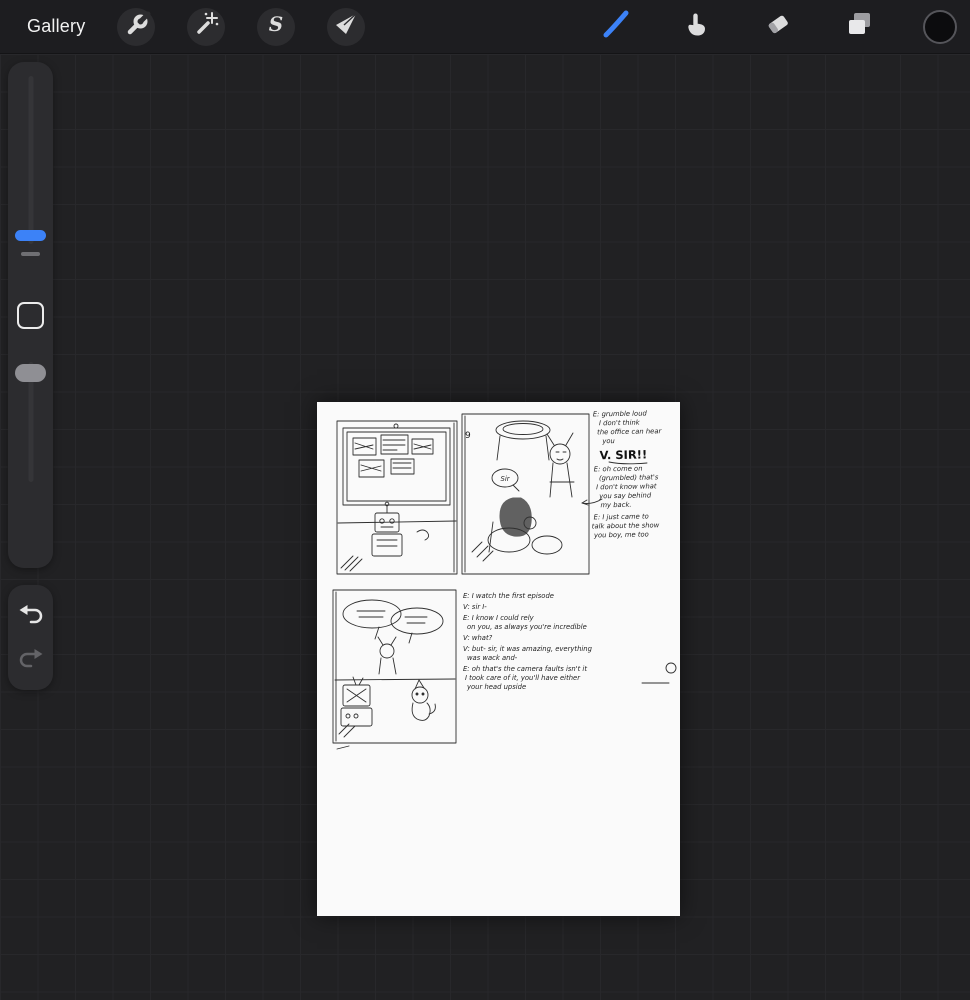 Image resolution: width=970 pixels, height=1000 pixels. Describe the element at coordinates (508, 596) in the screenshot. I see `handwritten-line: E: I watch the first episode` at that location.